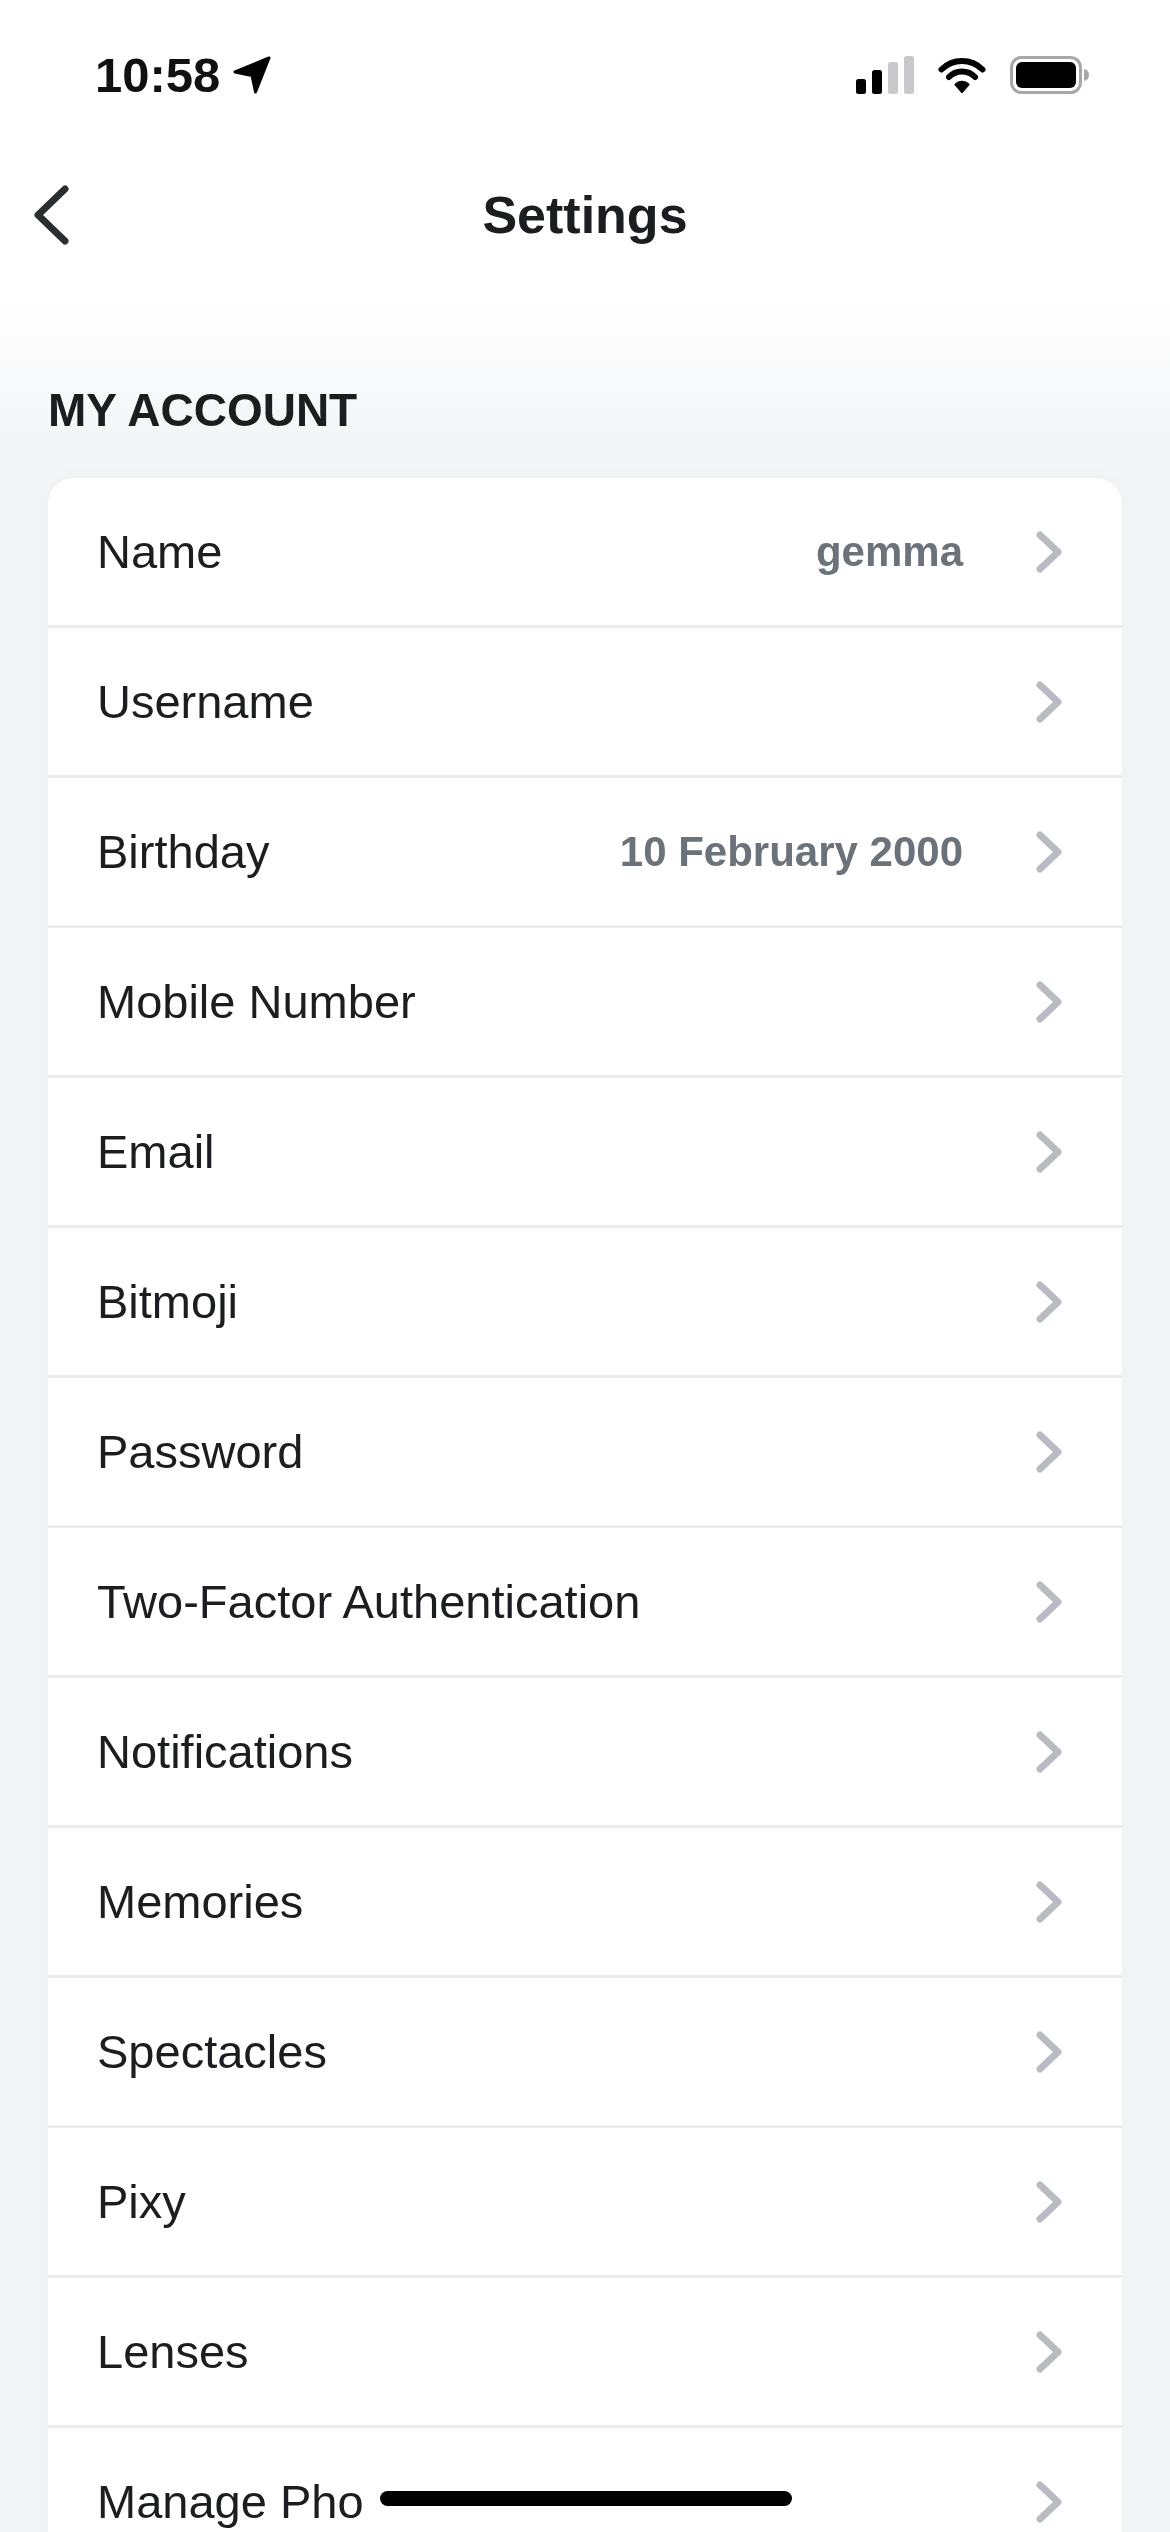 The width and height of the screenshot is (1170, 2532). Describe the element at coordinates (585, 703) in the screenshot. I see `settings-row: Username` at that location.